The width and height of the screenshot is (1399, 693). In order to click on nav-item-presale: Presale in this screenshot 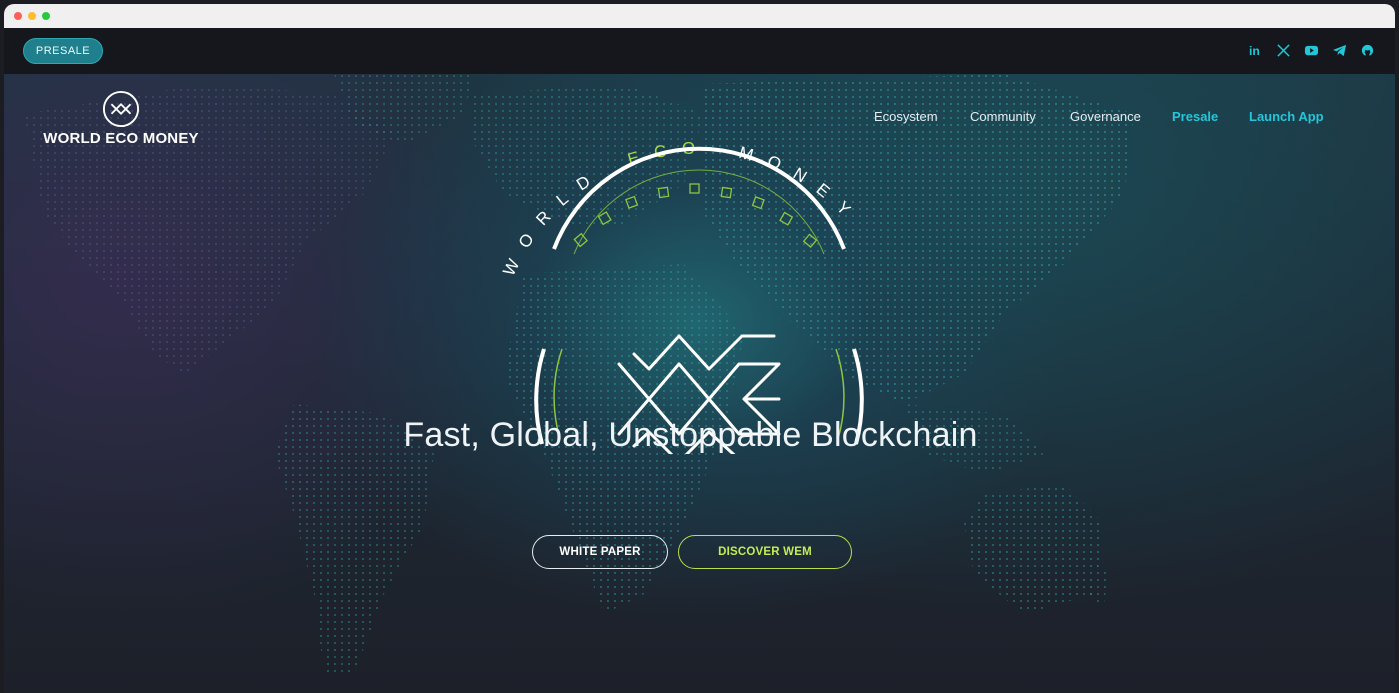, I will do `click(1195, 116)`.